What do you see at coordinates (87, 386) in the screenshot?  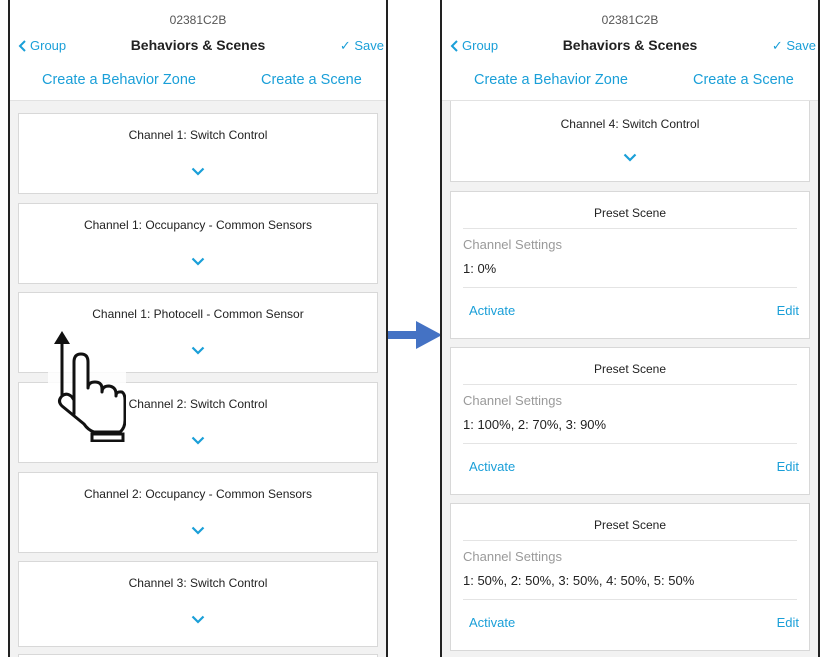 I see `swipe-up-hand-icon` at bounding box center [87, 386].